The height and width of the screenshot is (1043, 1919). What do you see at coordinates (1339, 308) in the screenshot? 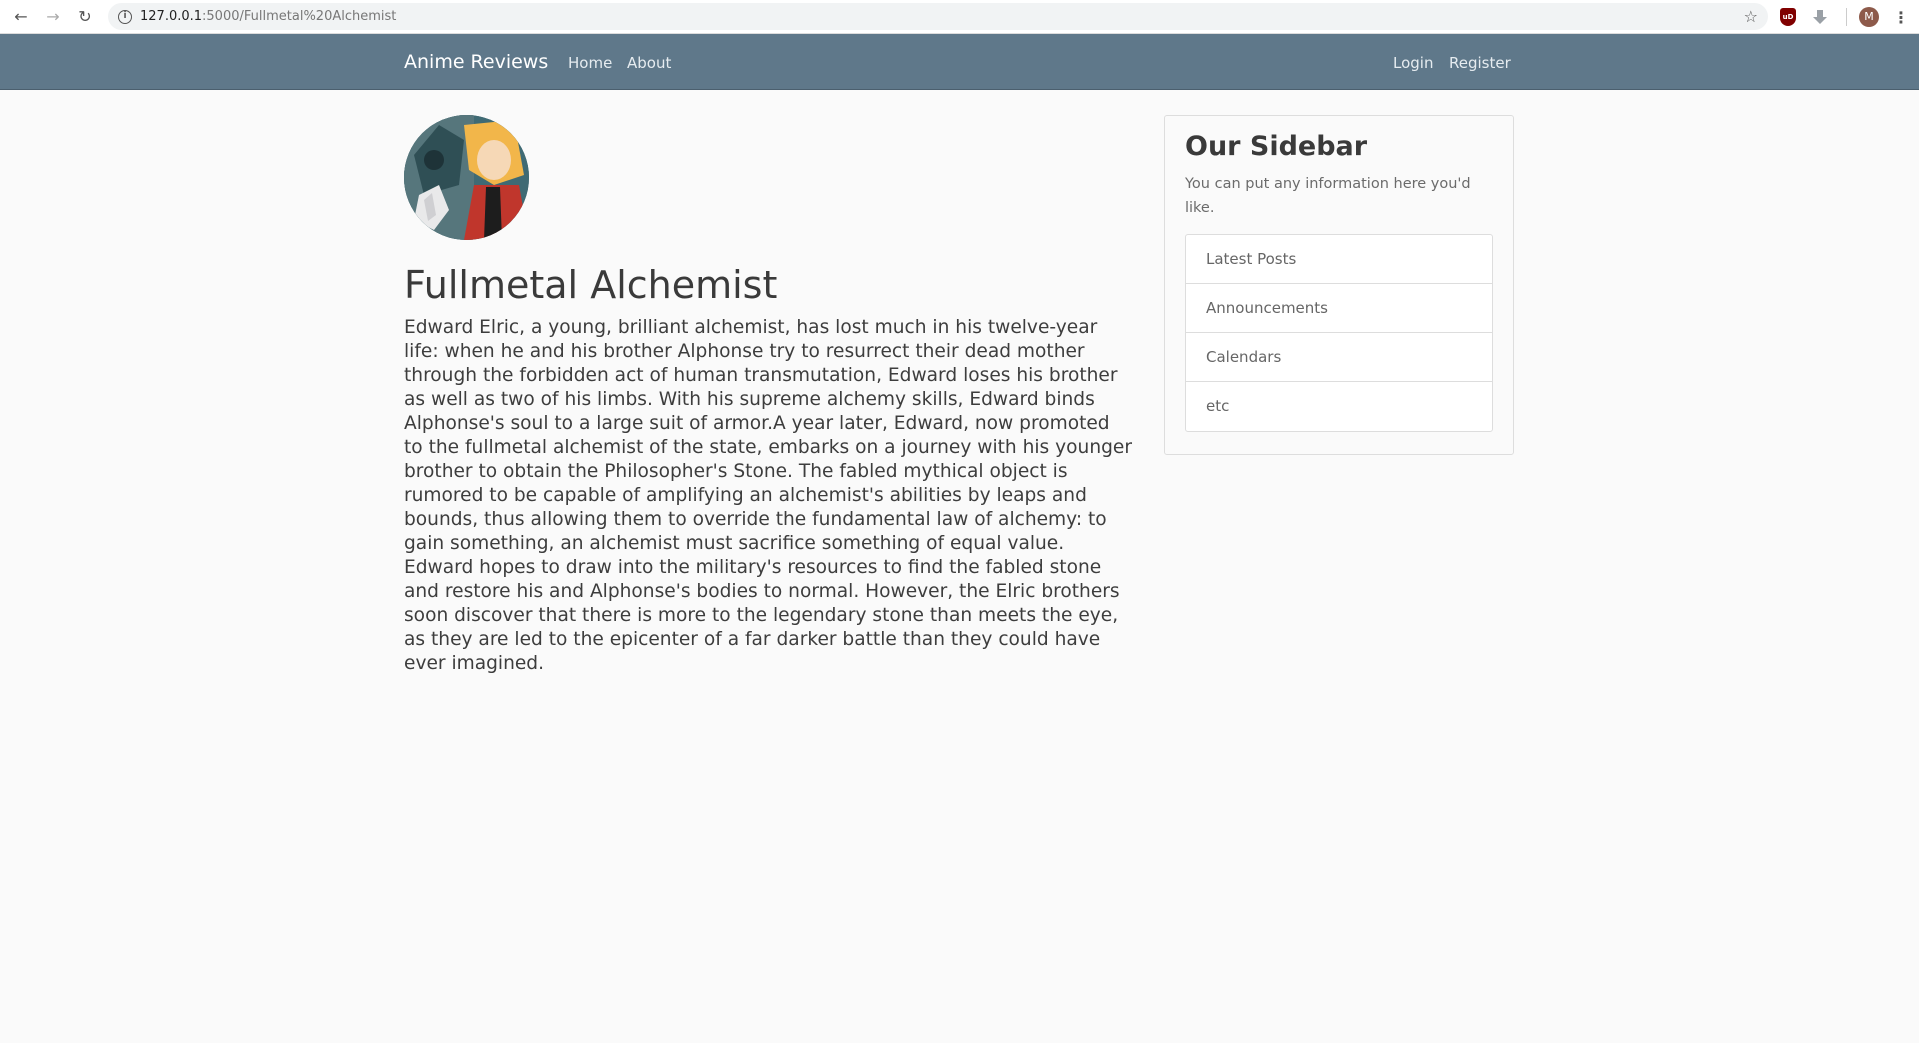
I see `sidebar-item-announcements: Announcements` at bounding box center [1339, 308].